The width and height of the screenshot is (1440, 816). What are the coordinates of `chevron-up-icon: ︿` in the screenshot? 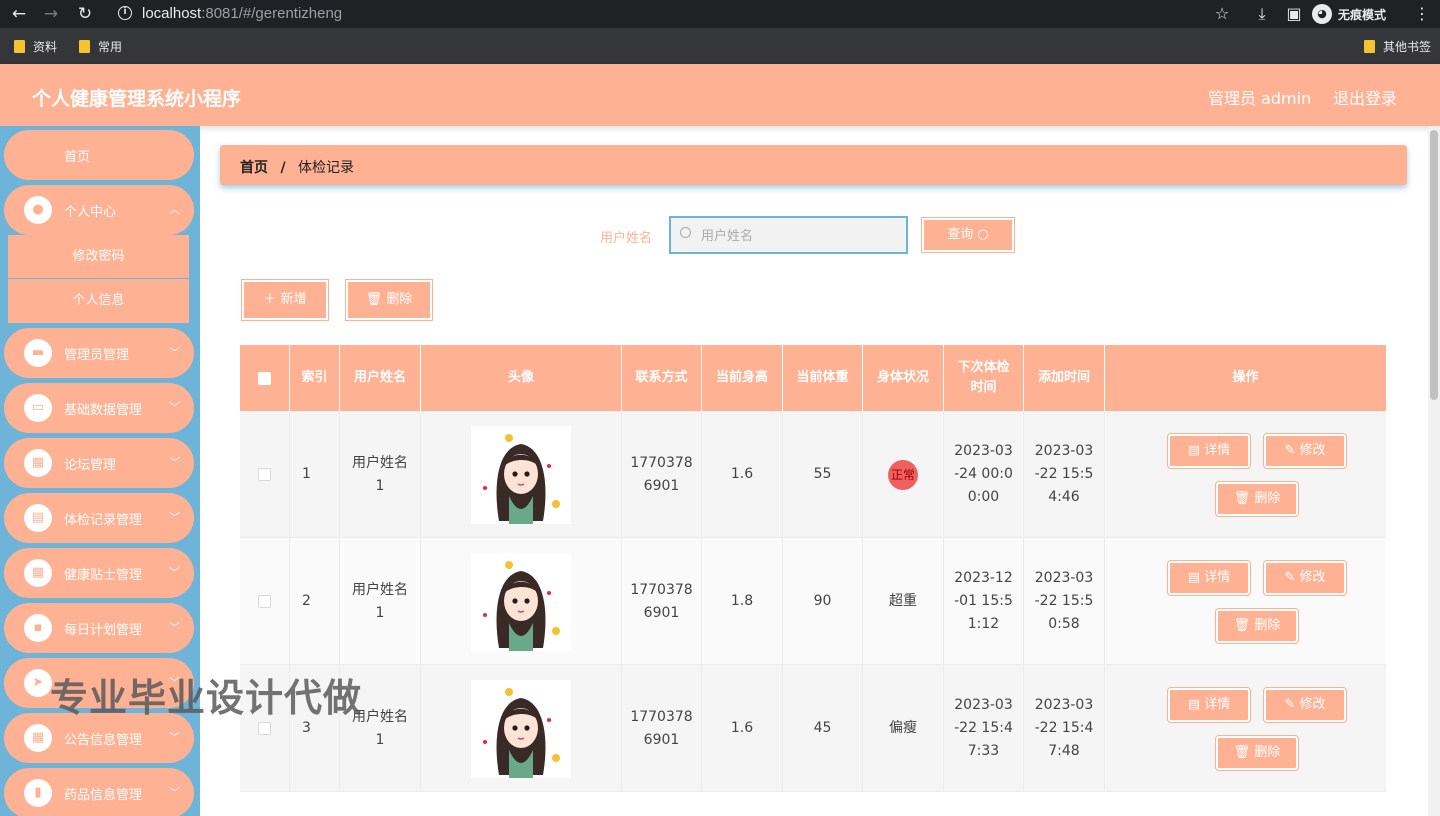 It's located at (174, 209).